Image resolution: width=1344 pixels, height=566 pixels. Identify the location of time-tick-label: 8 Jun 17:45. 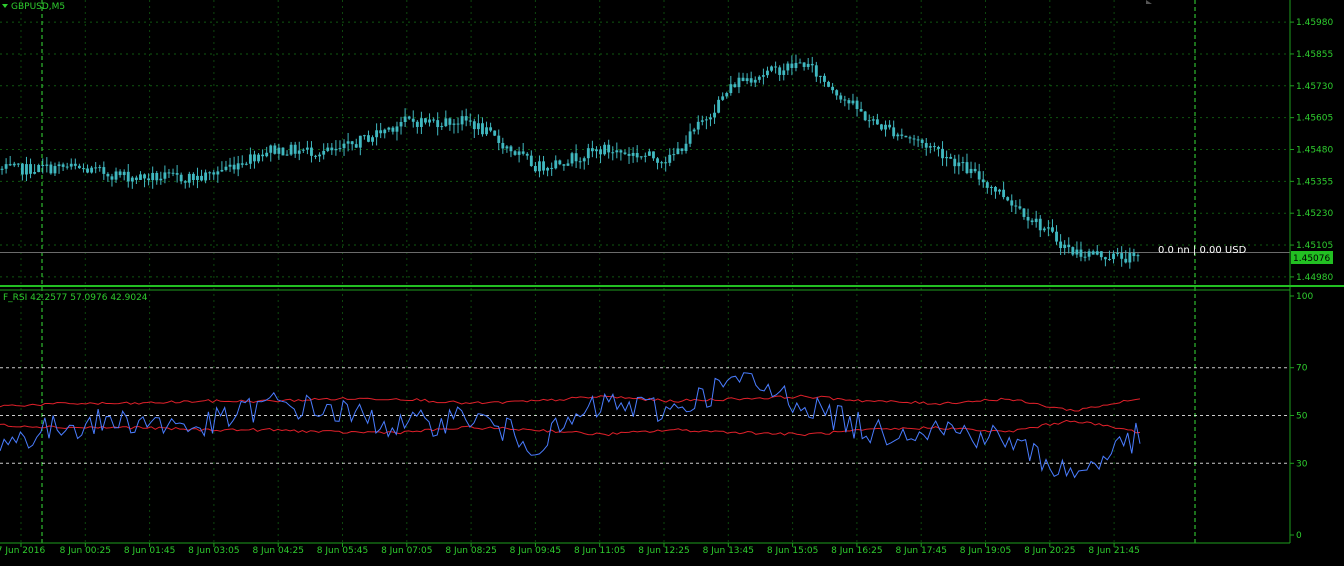
(920, 551).